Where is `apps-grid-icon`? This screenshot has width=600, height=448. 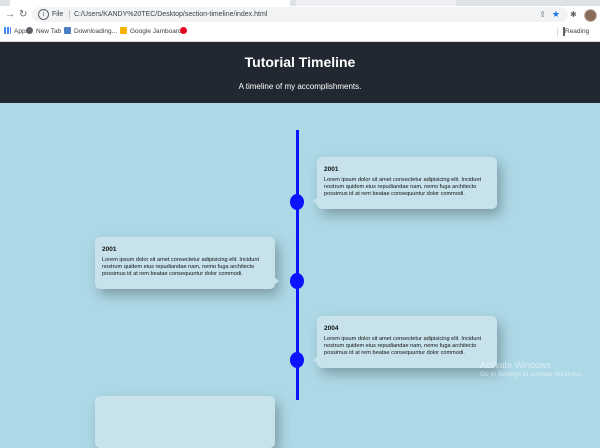
apps-grid-icon is located at coordinates (7, 30).